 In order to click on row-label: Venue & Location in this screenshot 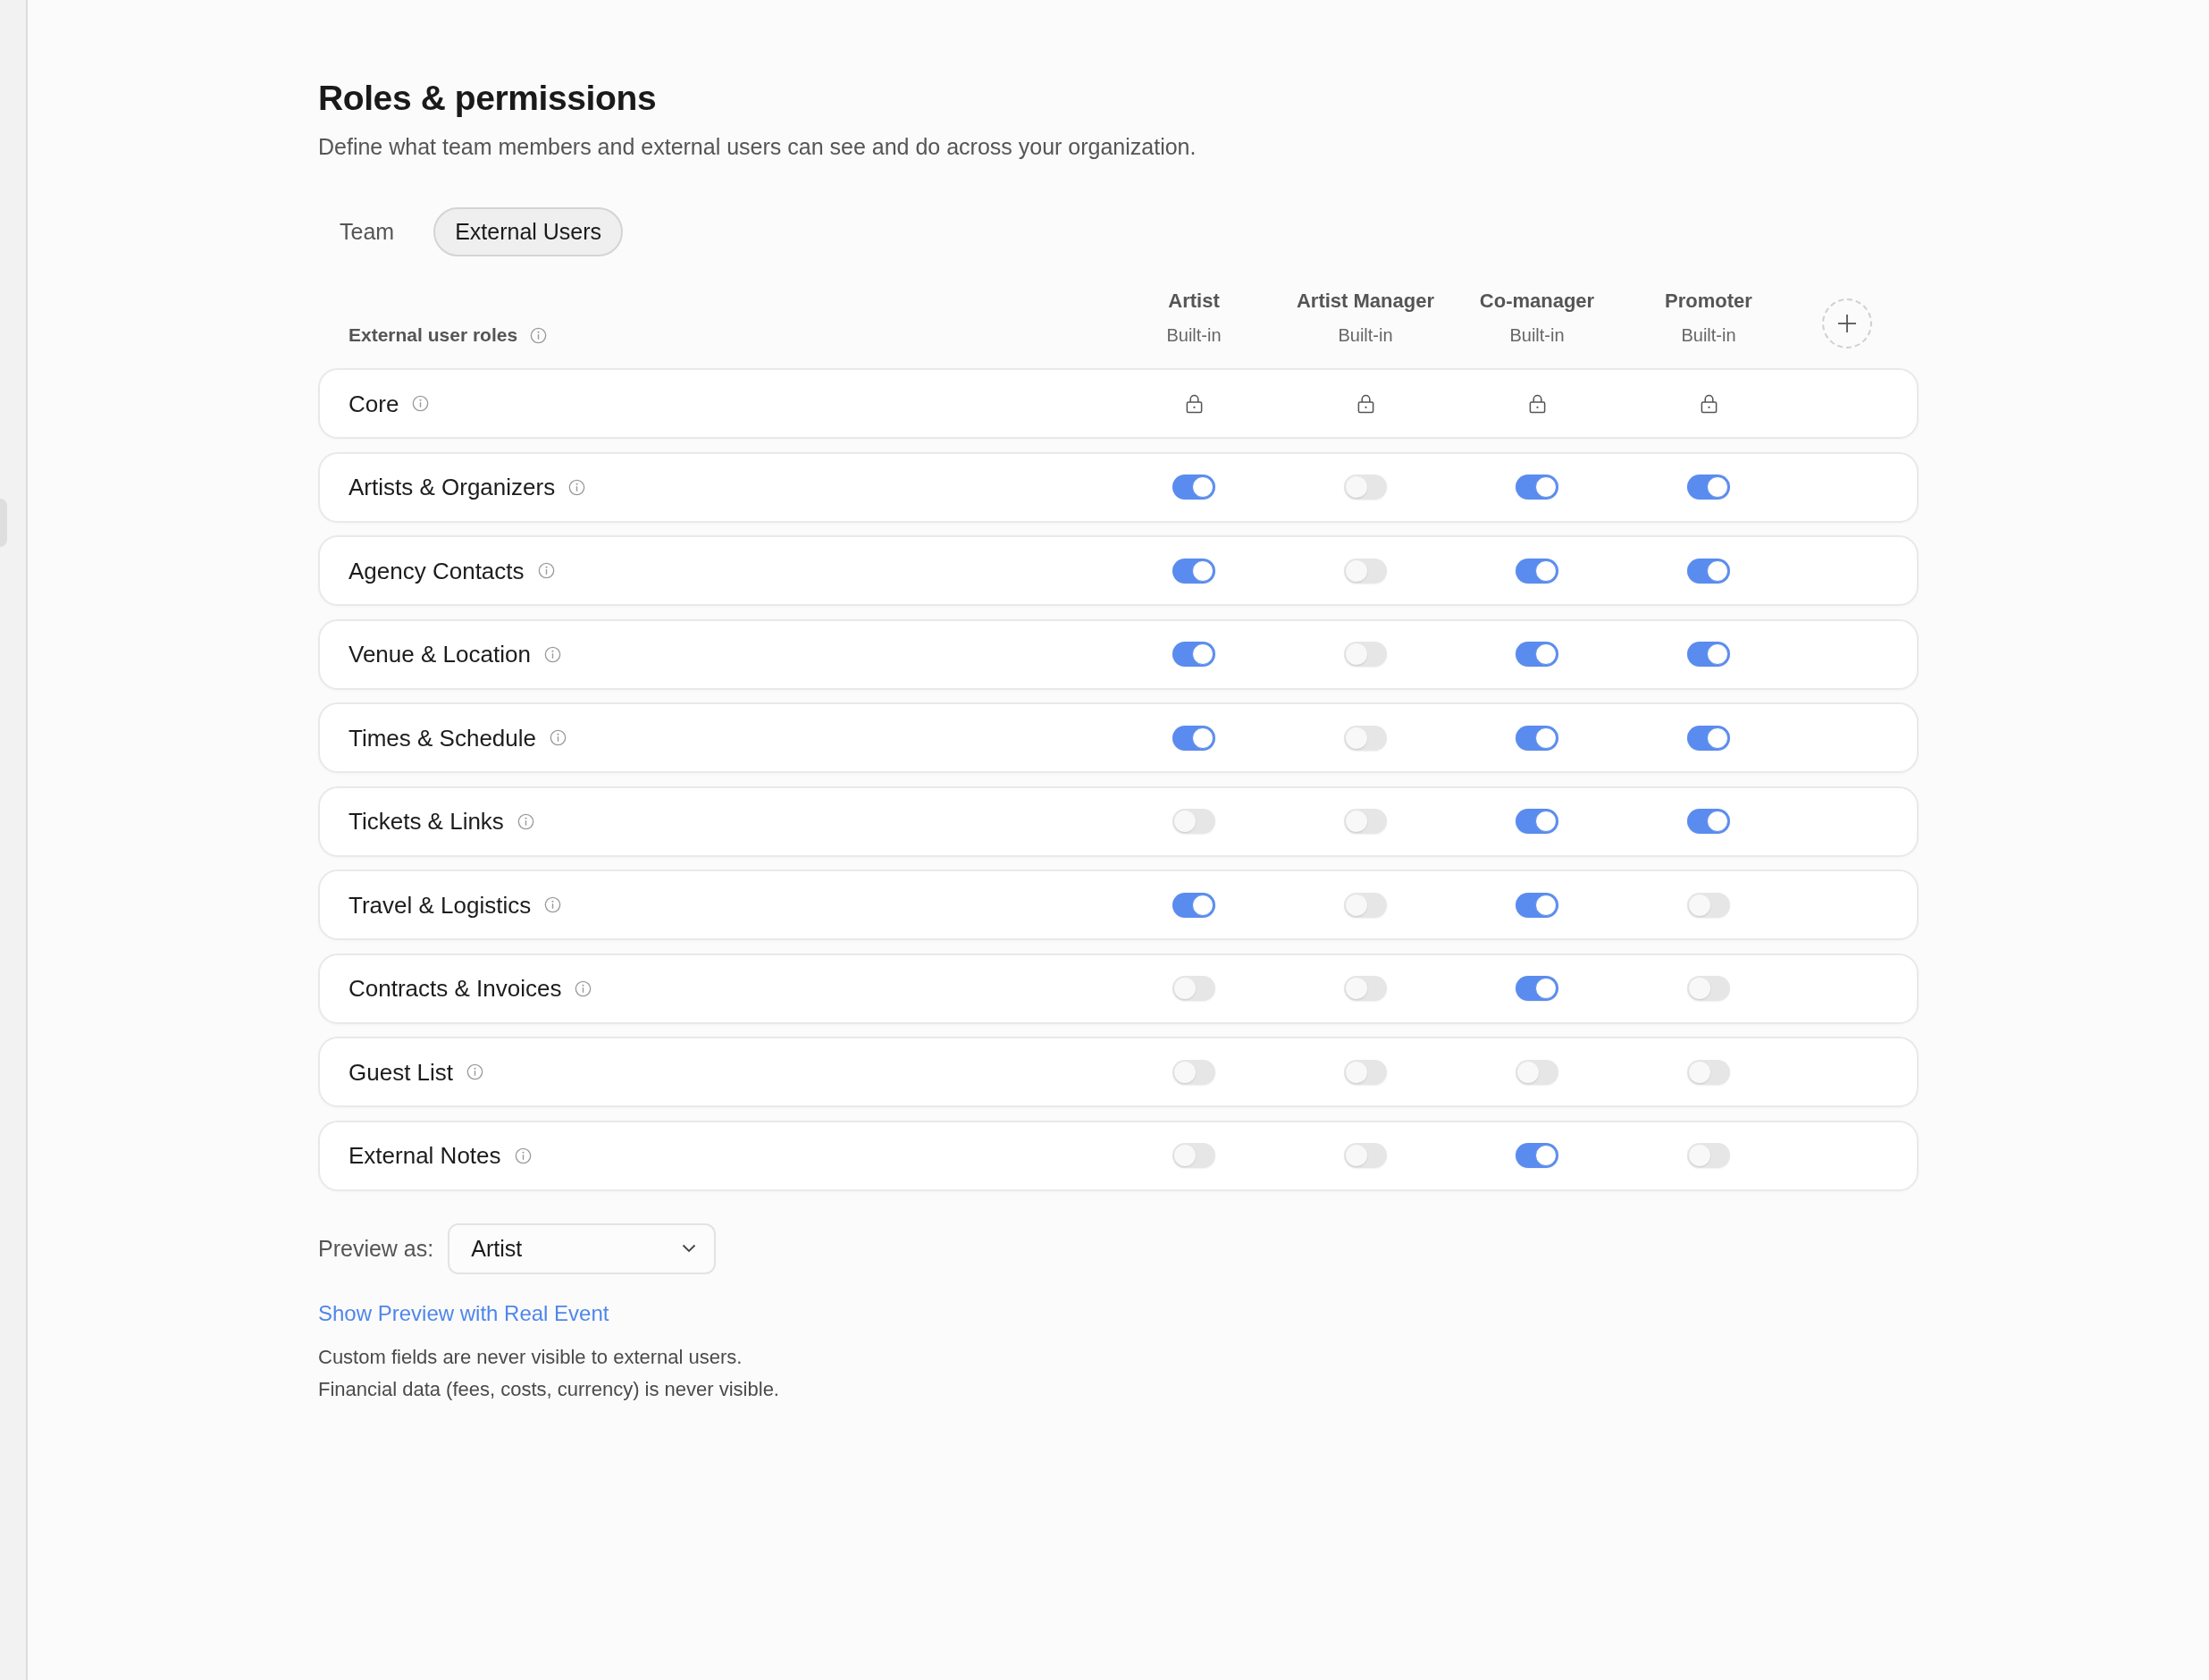, I will do `click(440, 654)`.